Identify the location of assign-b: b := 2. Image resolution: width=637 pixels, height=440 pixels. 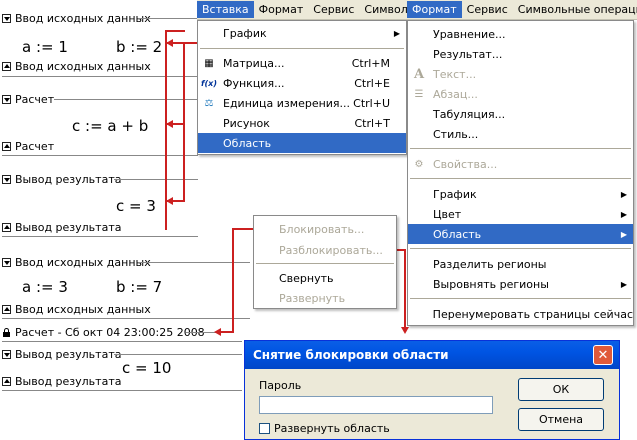
(139, 47).